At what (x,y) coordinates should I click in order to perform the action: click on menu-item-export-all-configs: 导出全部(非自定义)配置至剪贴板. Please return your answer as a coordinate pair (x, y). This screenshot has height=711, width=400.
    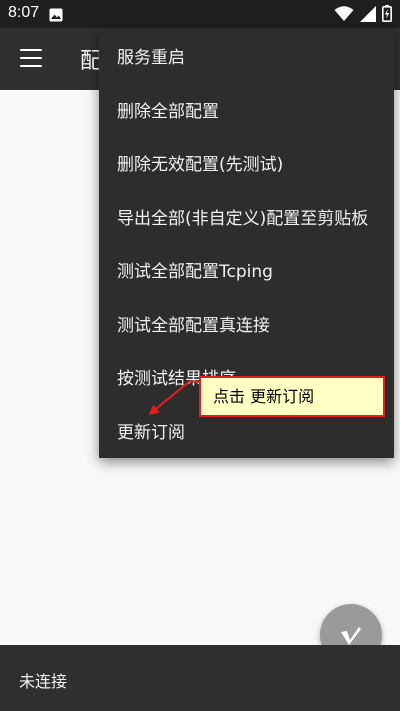
    Looking at the image, I should click on (246, 220).